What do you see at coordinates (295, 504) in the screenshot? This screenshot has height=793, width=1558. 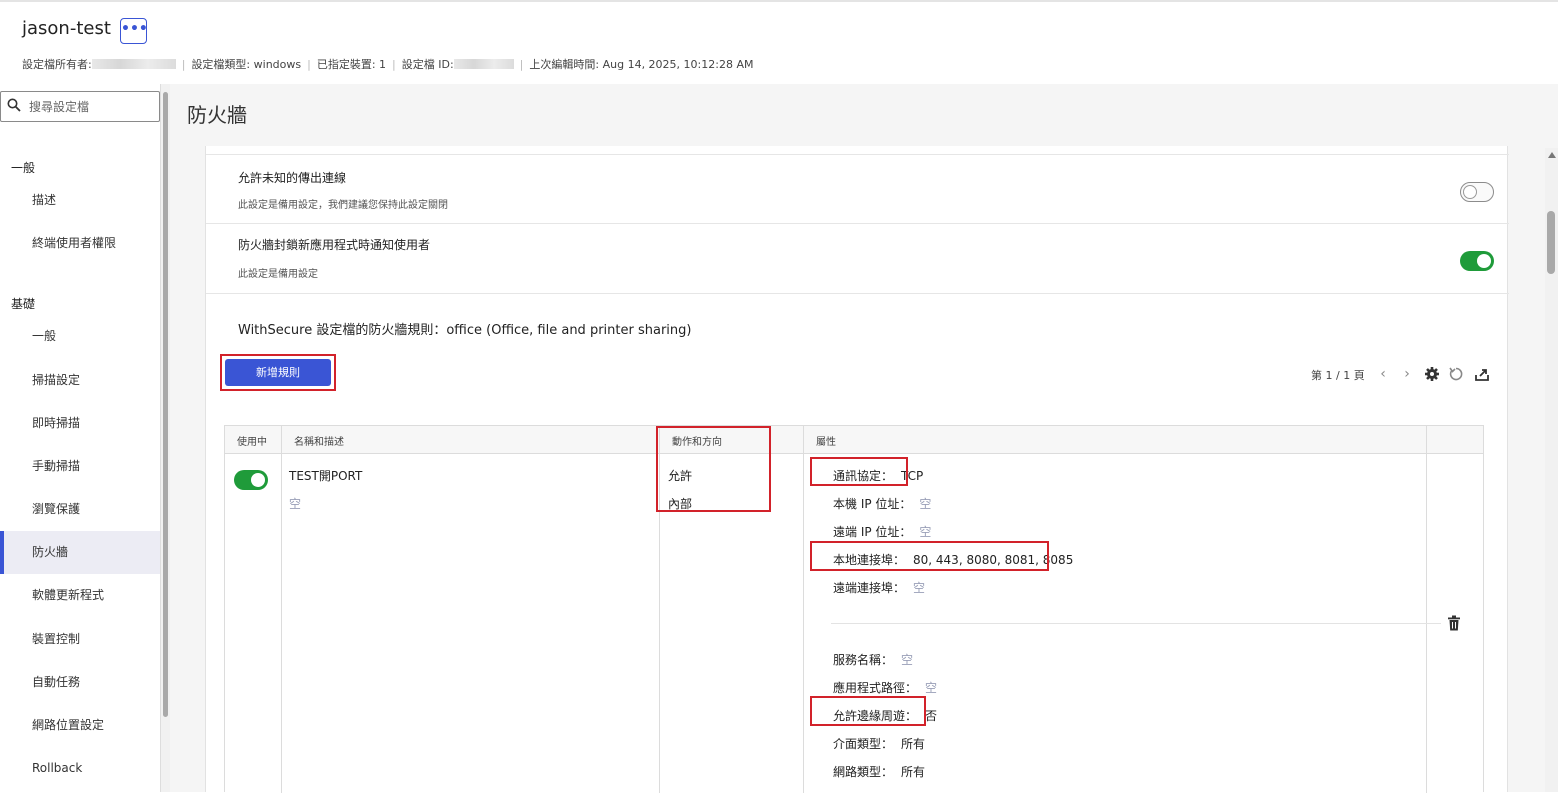 I see `rule-description: 空` at bounding box center [295, 504].